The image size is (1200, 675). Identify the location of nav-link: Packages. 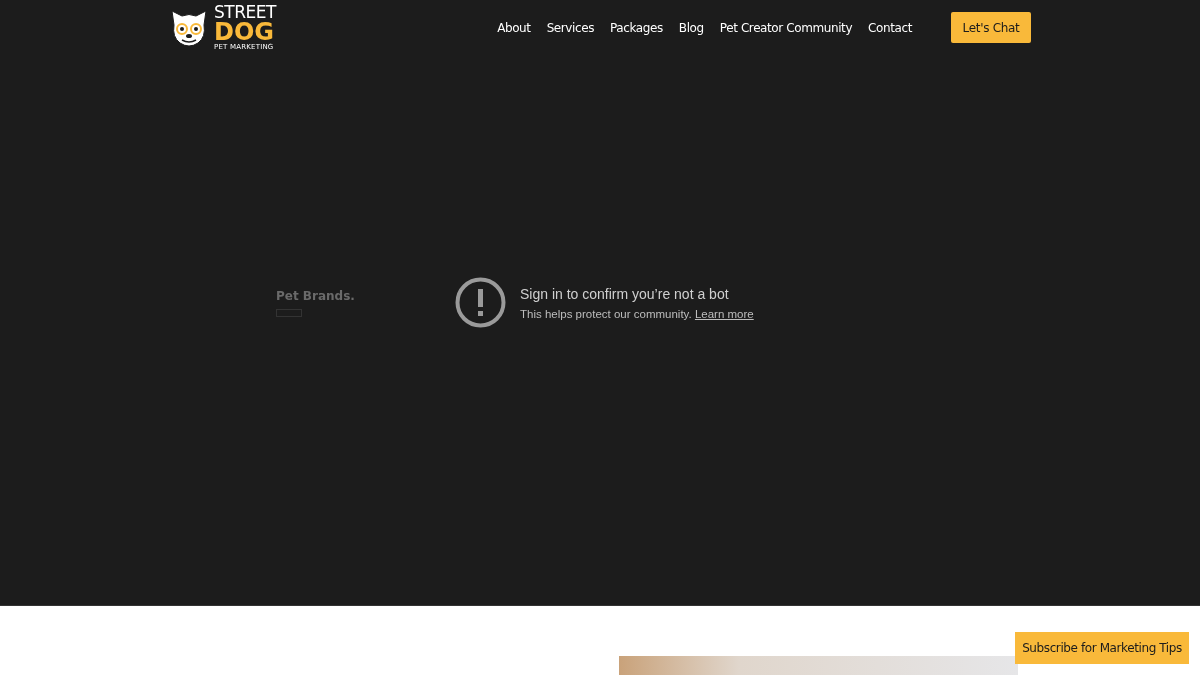
(636, 27).